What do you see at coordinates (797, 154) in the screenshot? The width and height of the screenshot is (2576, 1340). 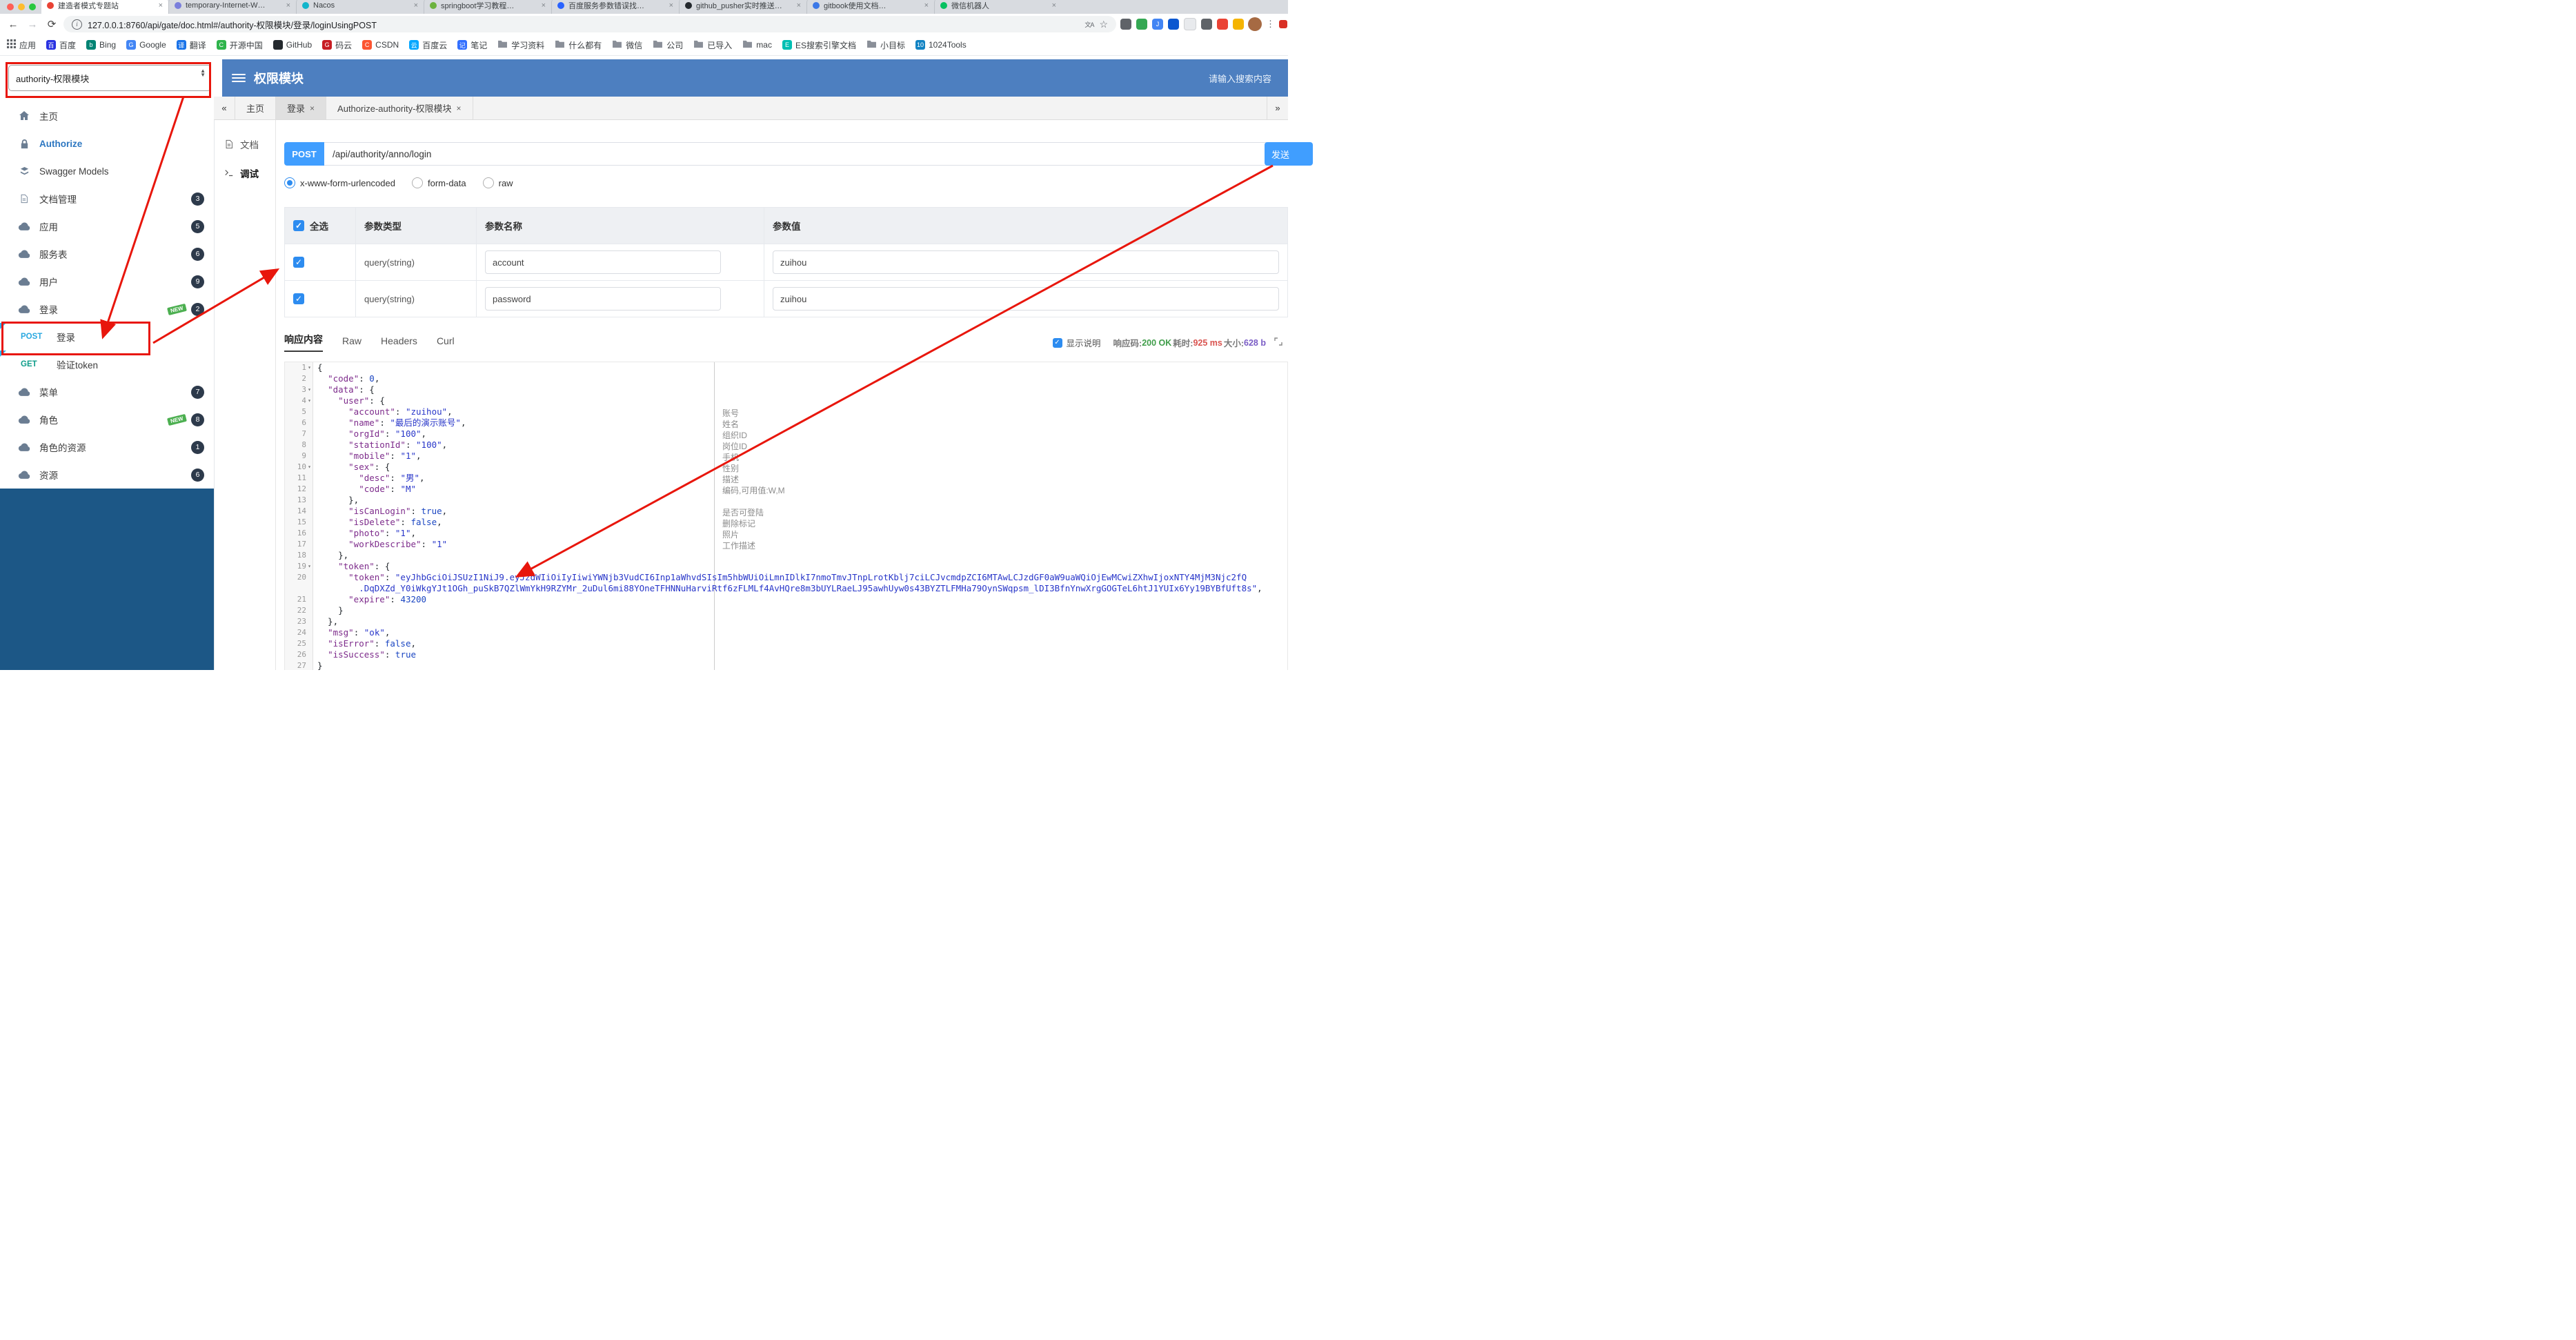 I see `request-path-input: /api/authority/anno/login` at bounding box center [797, 154].